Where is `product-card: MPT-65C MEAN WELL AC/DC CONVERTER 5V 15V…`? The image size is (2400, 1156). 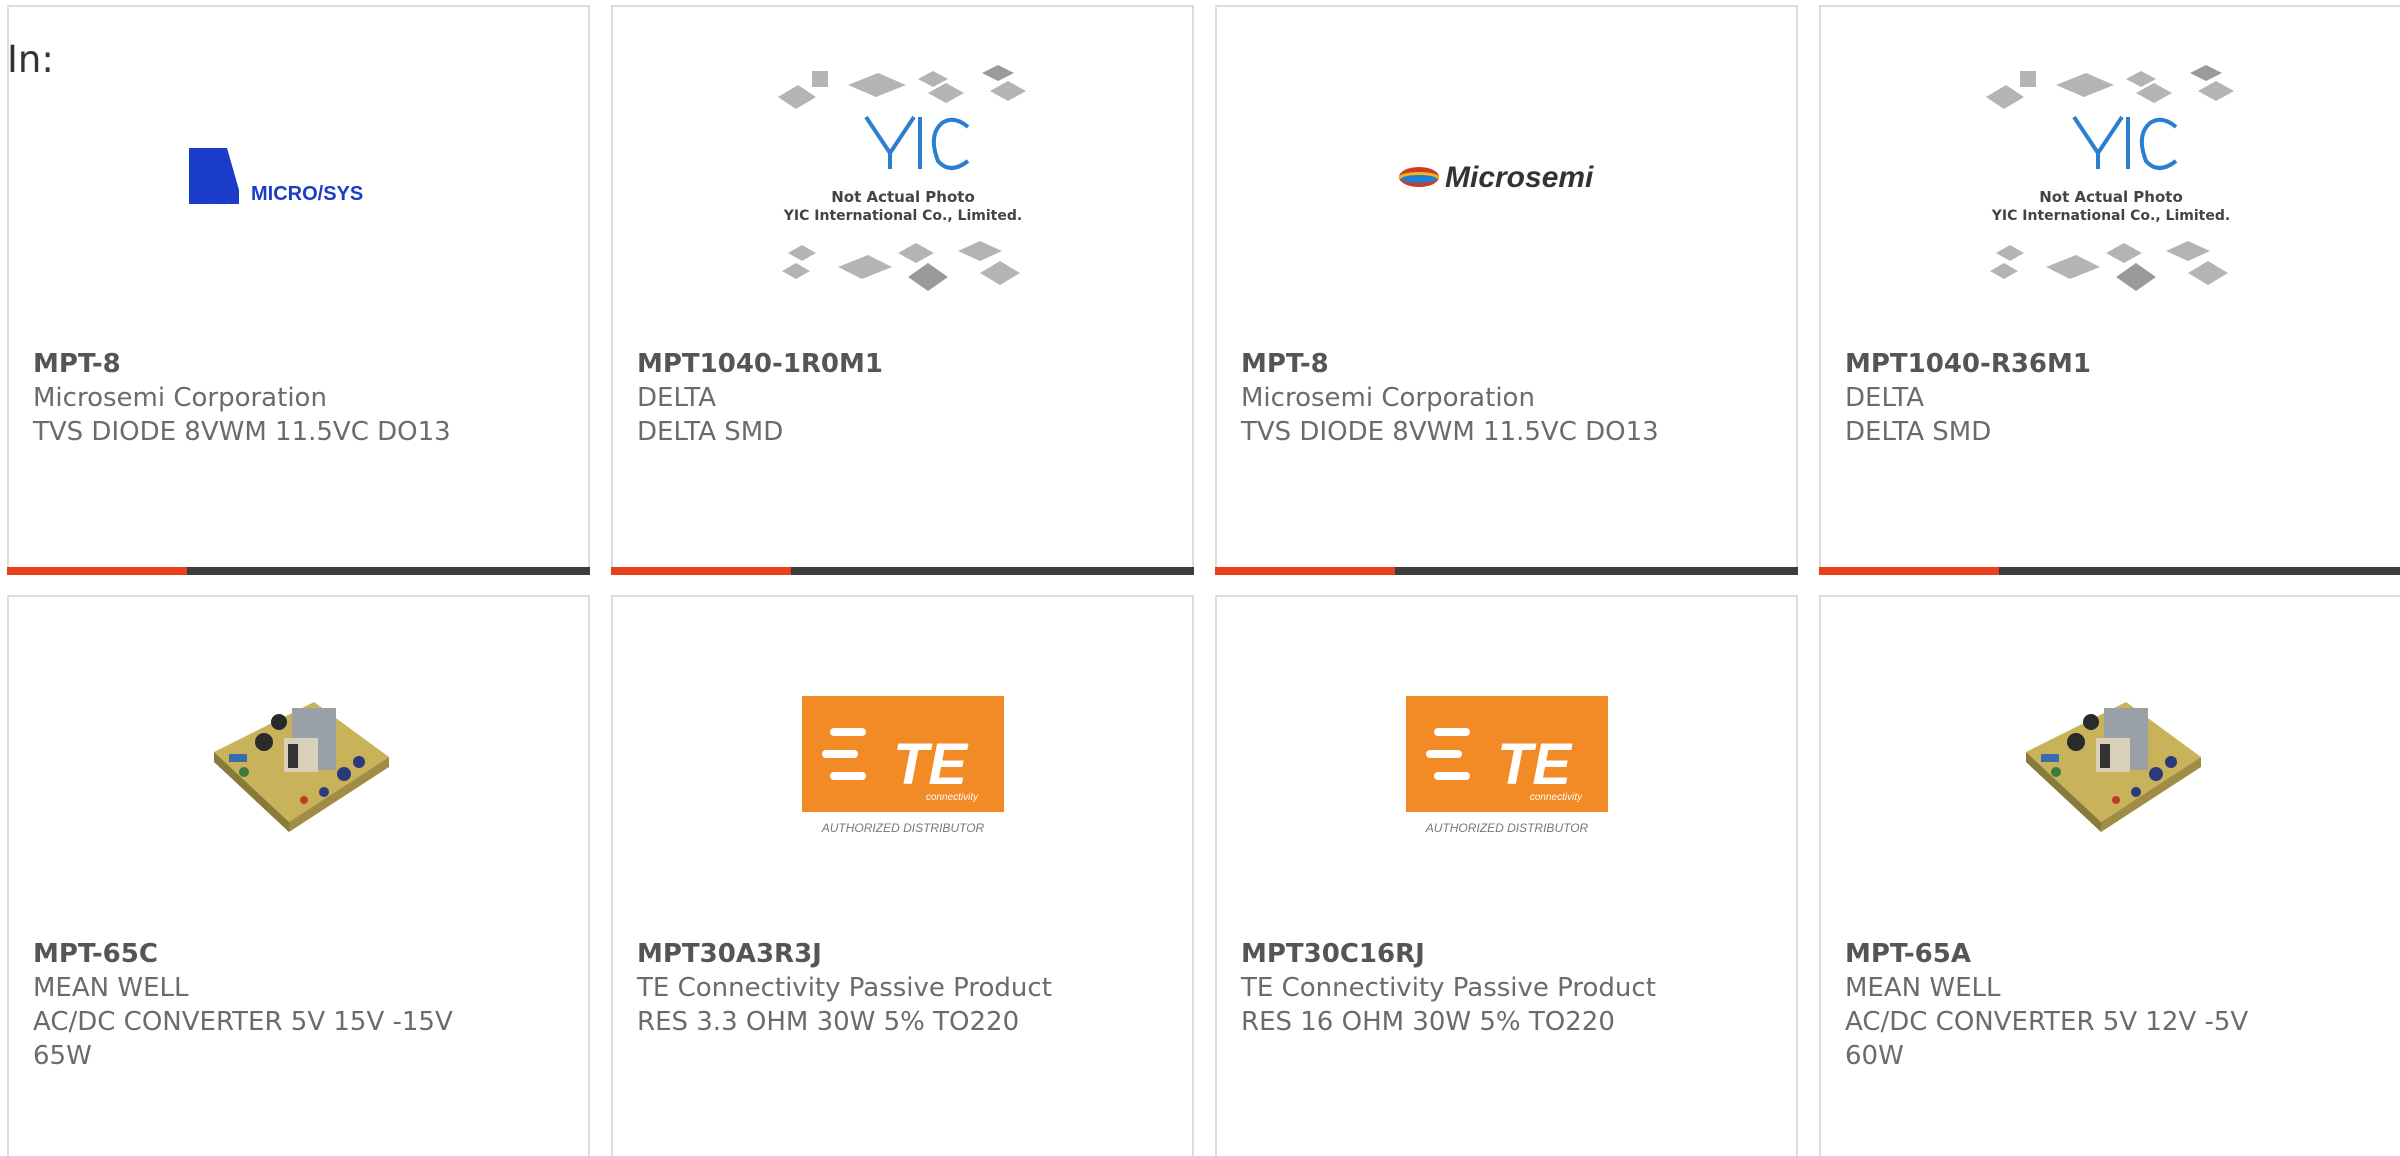
product-card: MPT-65C MEAN WELL AC/DC CONVERTER 5V 15V… is located at coordinates (298, 875).